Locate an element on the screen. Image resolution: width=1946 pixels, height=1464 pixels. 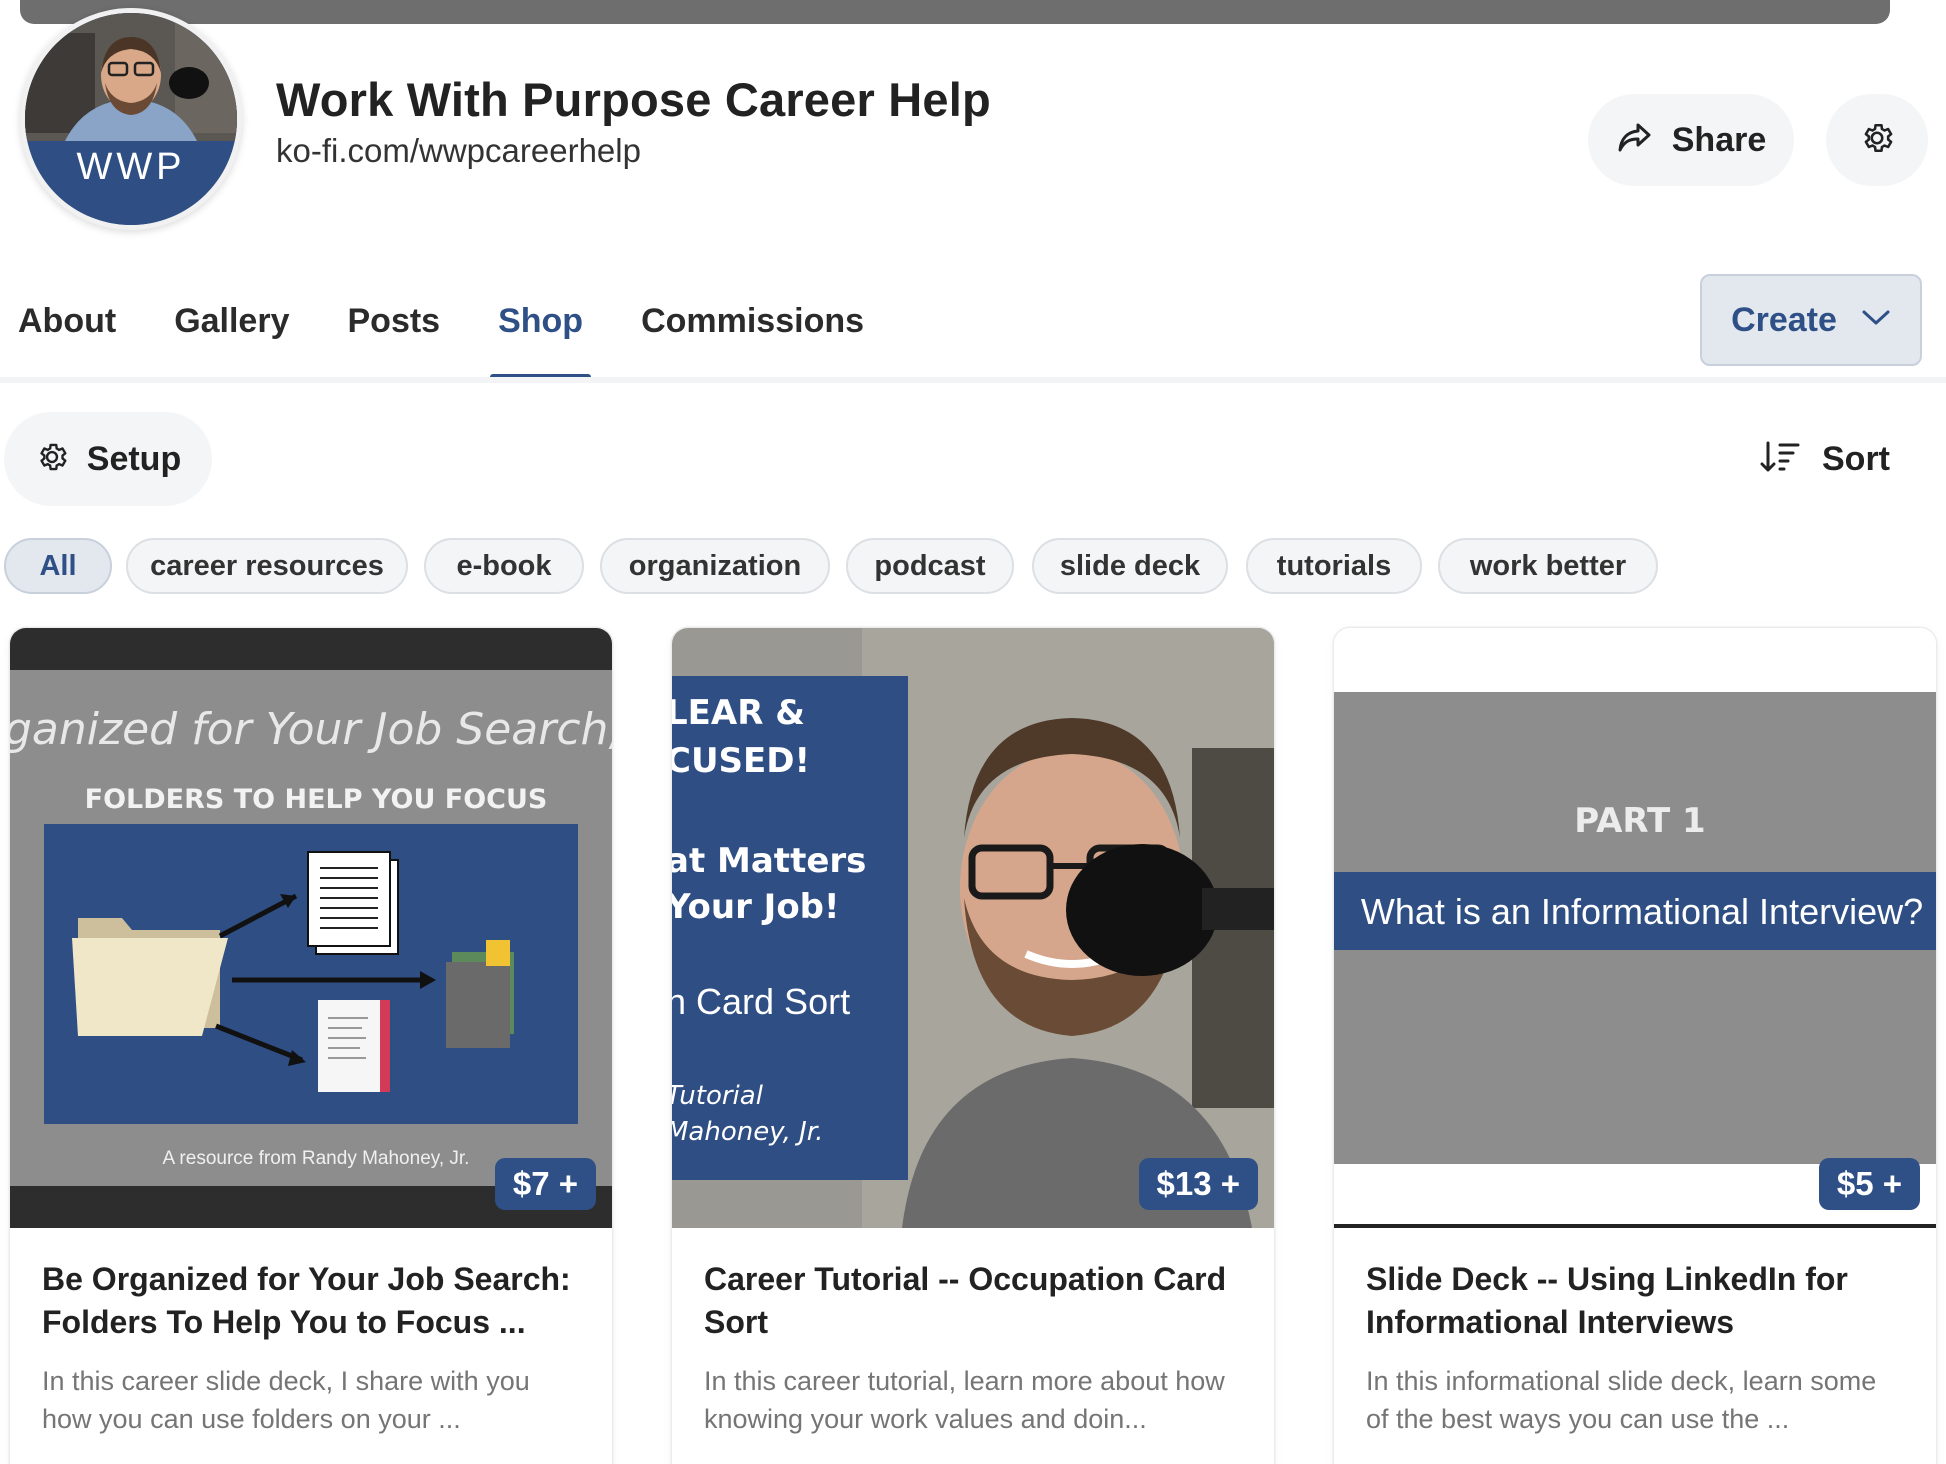
setup-label: Setup is located at coordinates (134, 458).